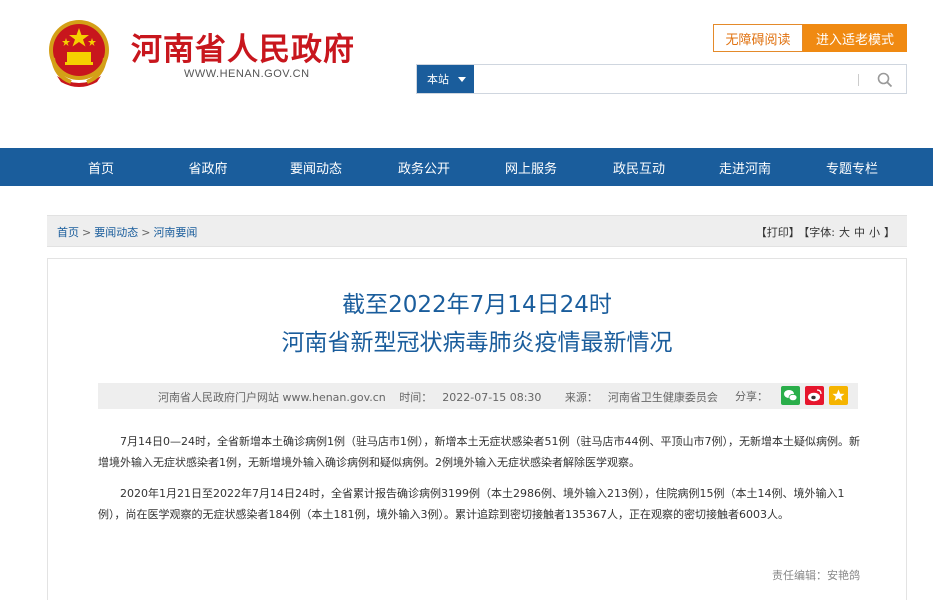 The width and height of the screenshot is (933, 600). Describe the element at coordinates (462, 79) in the screenshot. I see `caret-down-icon` at that location.